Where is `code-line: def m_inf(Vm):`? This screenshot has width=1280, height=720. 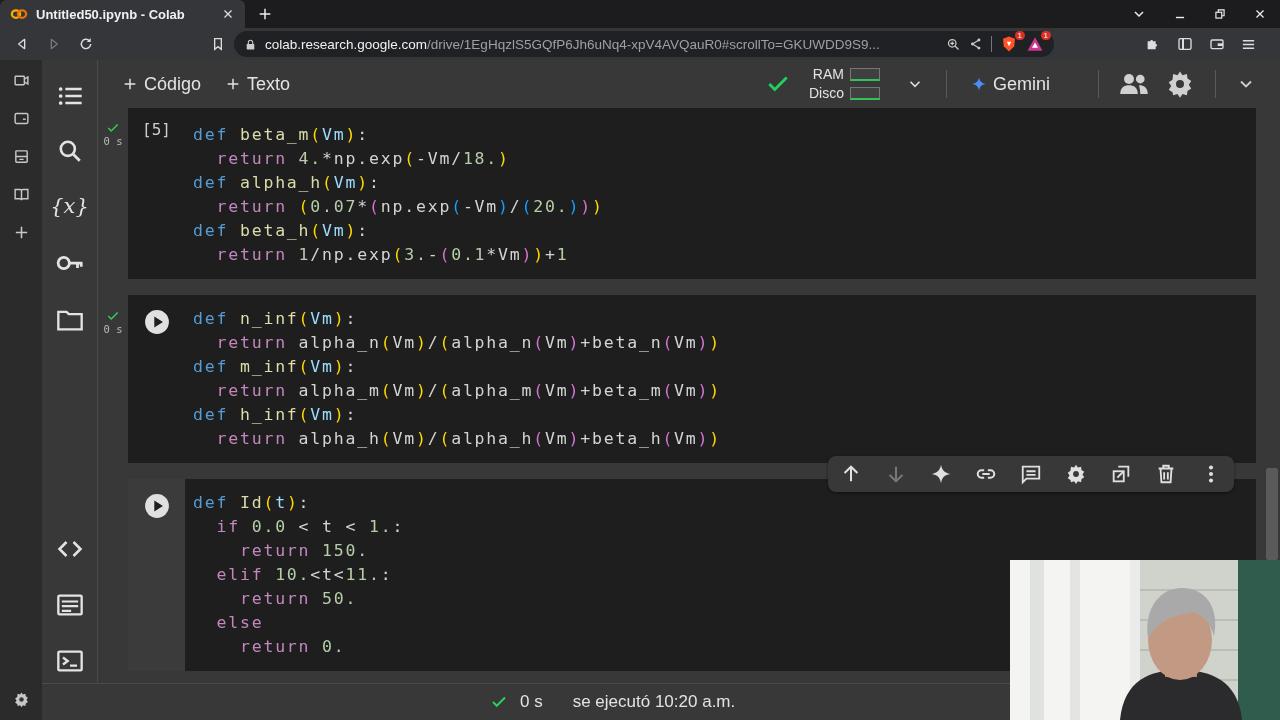 code-line: def m_inf(Vm): is located at coordinates (276, 367).